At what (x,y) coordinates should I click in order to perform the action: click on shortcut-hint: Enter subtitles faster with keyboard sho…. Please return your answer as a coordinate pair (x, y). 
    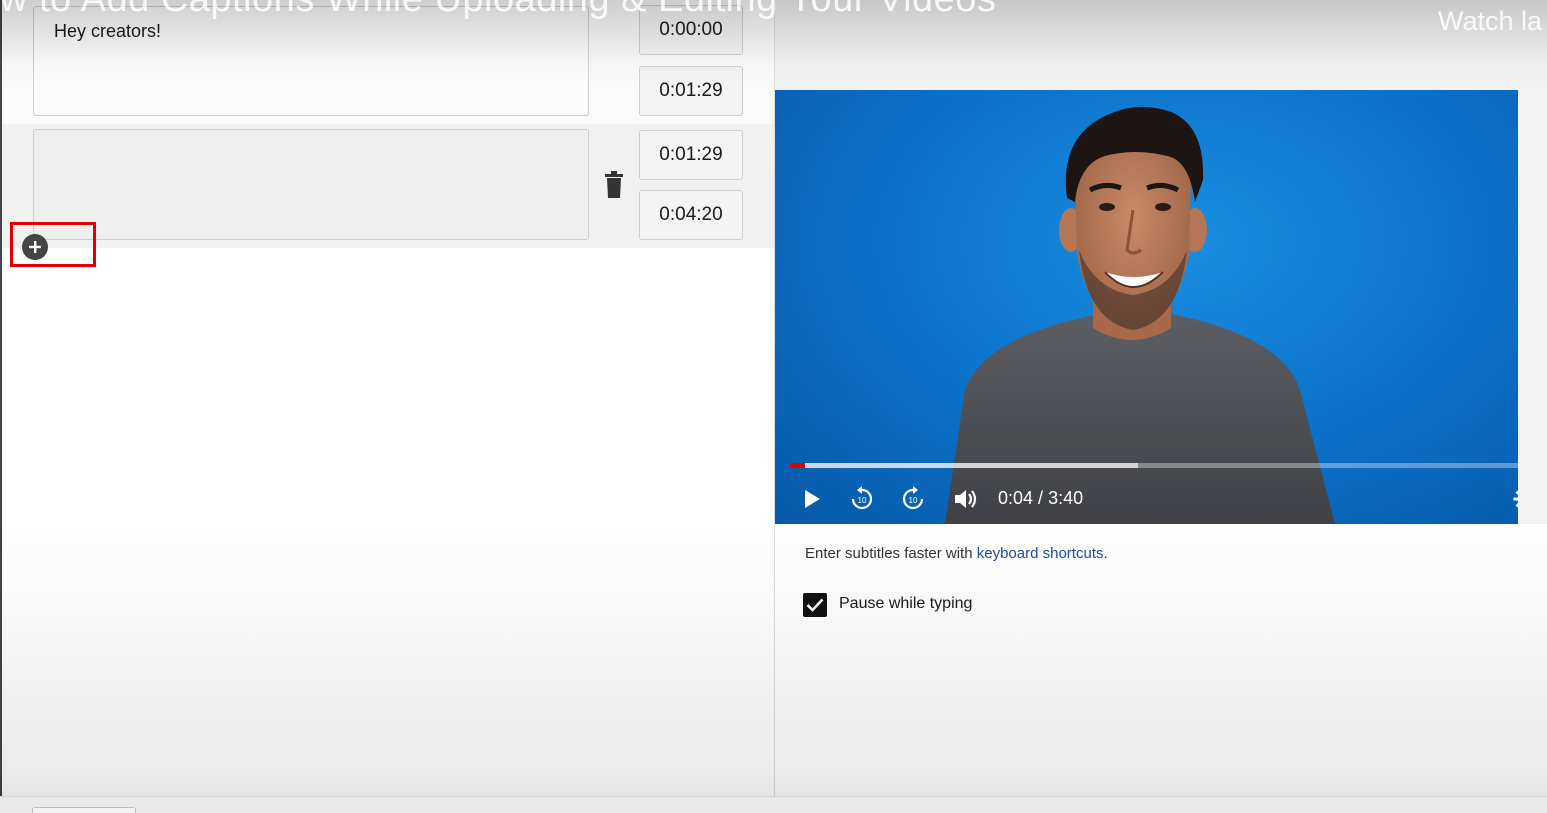
    Looking at the image, I should click on (956, 553).